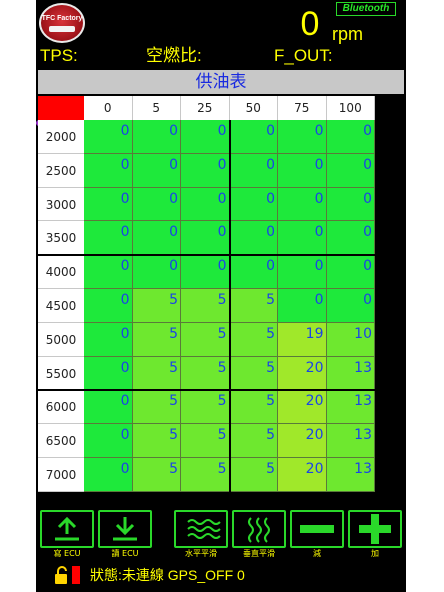 The height and width of the screenshot is (592, 444). I want to click on logo-text: TFC Factory, so click(62, 18).